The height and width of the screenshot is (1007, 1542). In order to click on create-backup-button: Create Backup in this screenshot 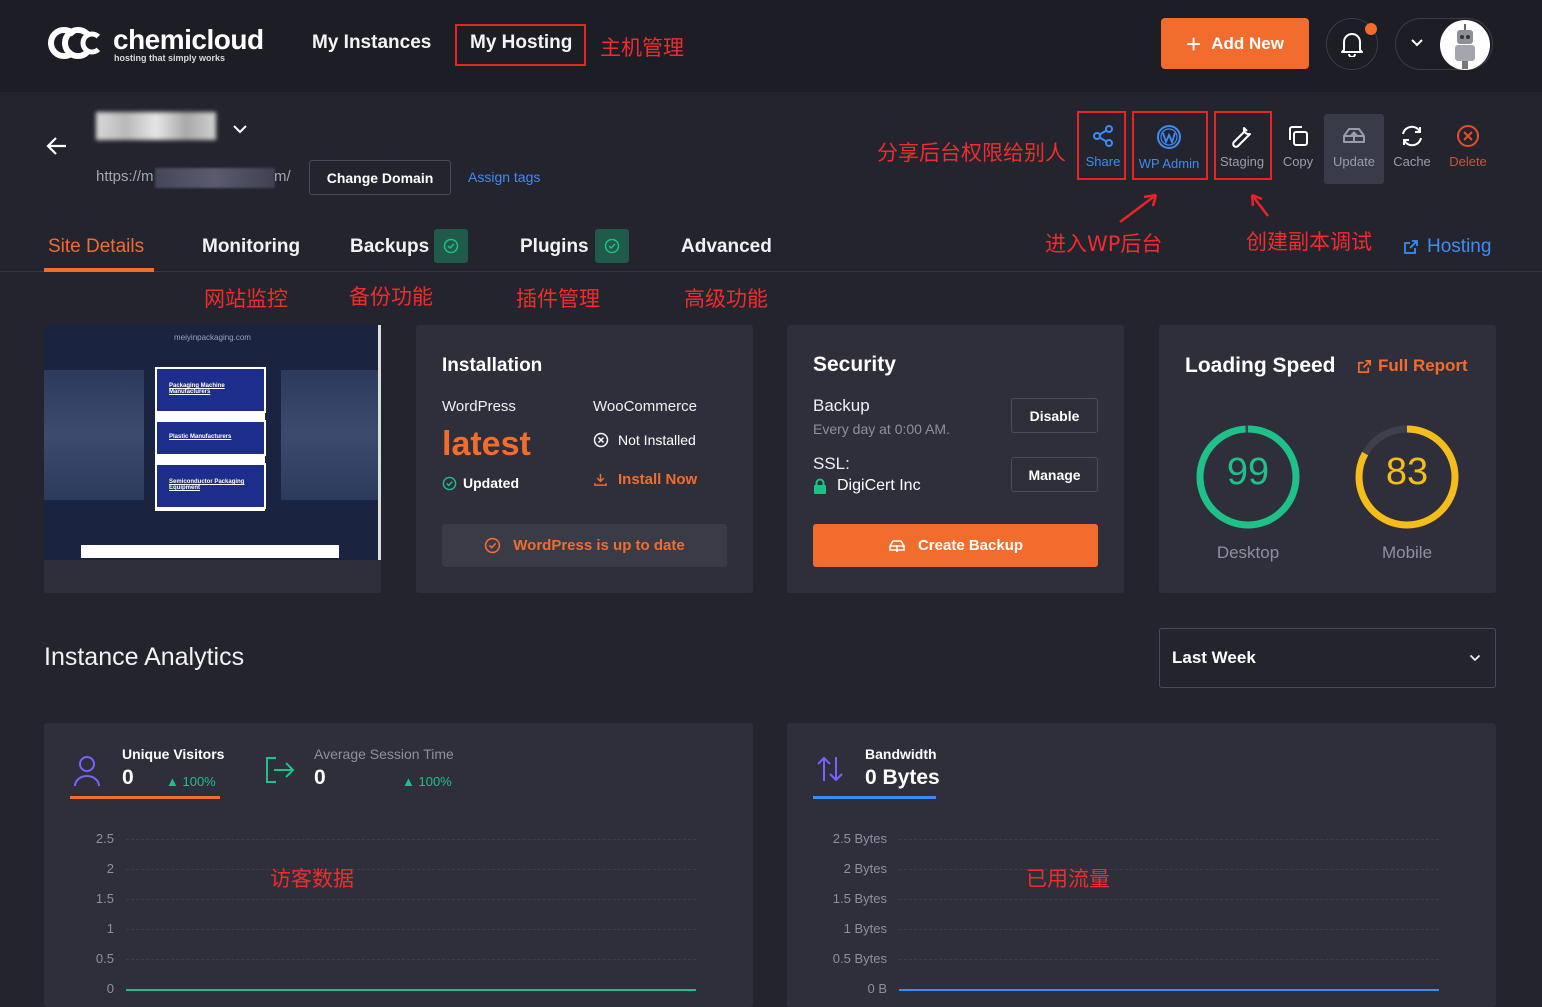, I will do `click(955, 545)`.